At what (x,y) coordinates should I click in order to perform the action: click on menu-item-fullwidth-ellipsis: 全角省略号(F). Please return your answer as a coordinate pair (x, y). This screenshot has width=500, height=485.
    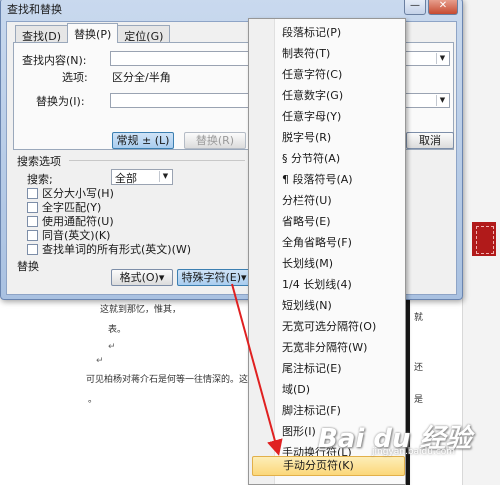
    Looking at the image, I should click on (340, 243).